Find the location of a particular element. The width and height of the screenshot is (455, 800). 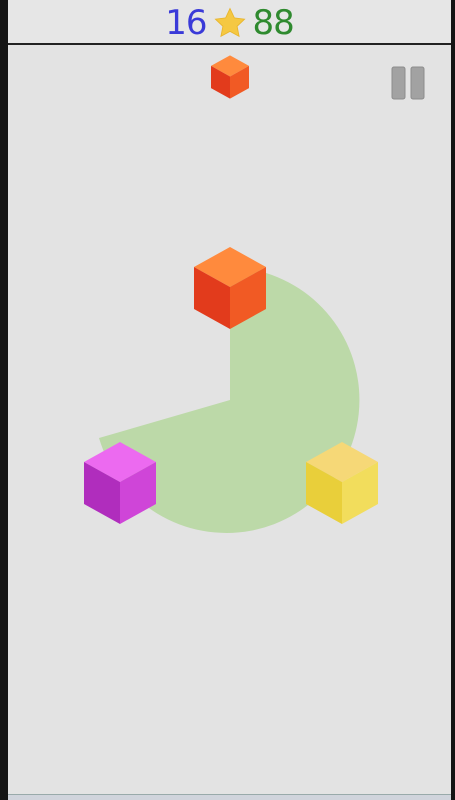

wheel-cube-orange is located at coordinates (230, 288).